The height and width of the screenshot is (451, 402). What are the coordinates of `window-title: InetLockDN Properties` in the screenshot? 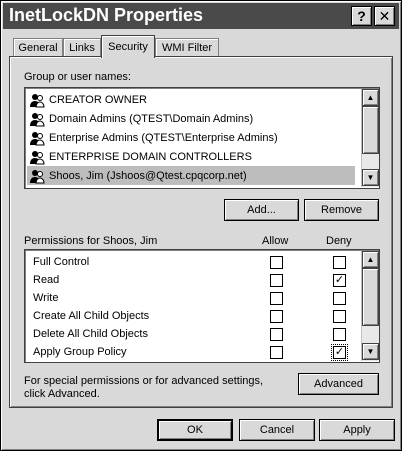 It's located at (106, 15).